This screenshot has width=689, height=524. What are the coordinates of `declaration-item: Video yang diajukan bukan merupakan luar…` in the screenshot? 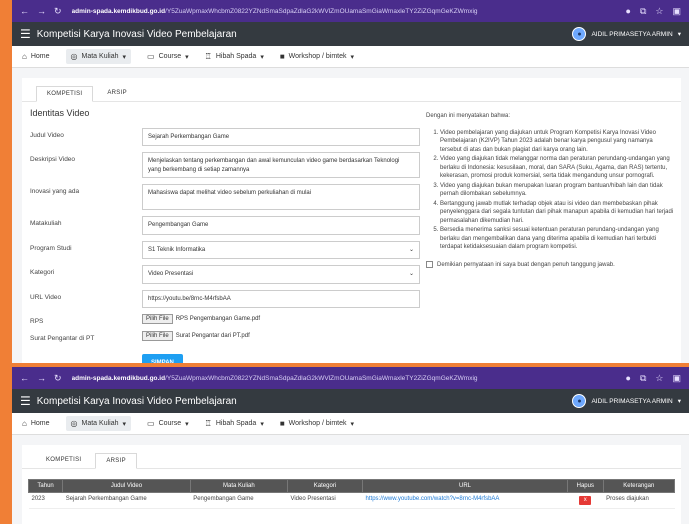 It's located at (557, 190).